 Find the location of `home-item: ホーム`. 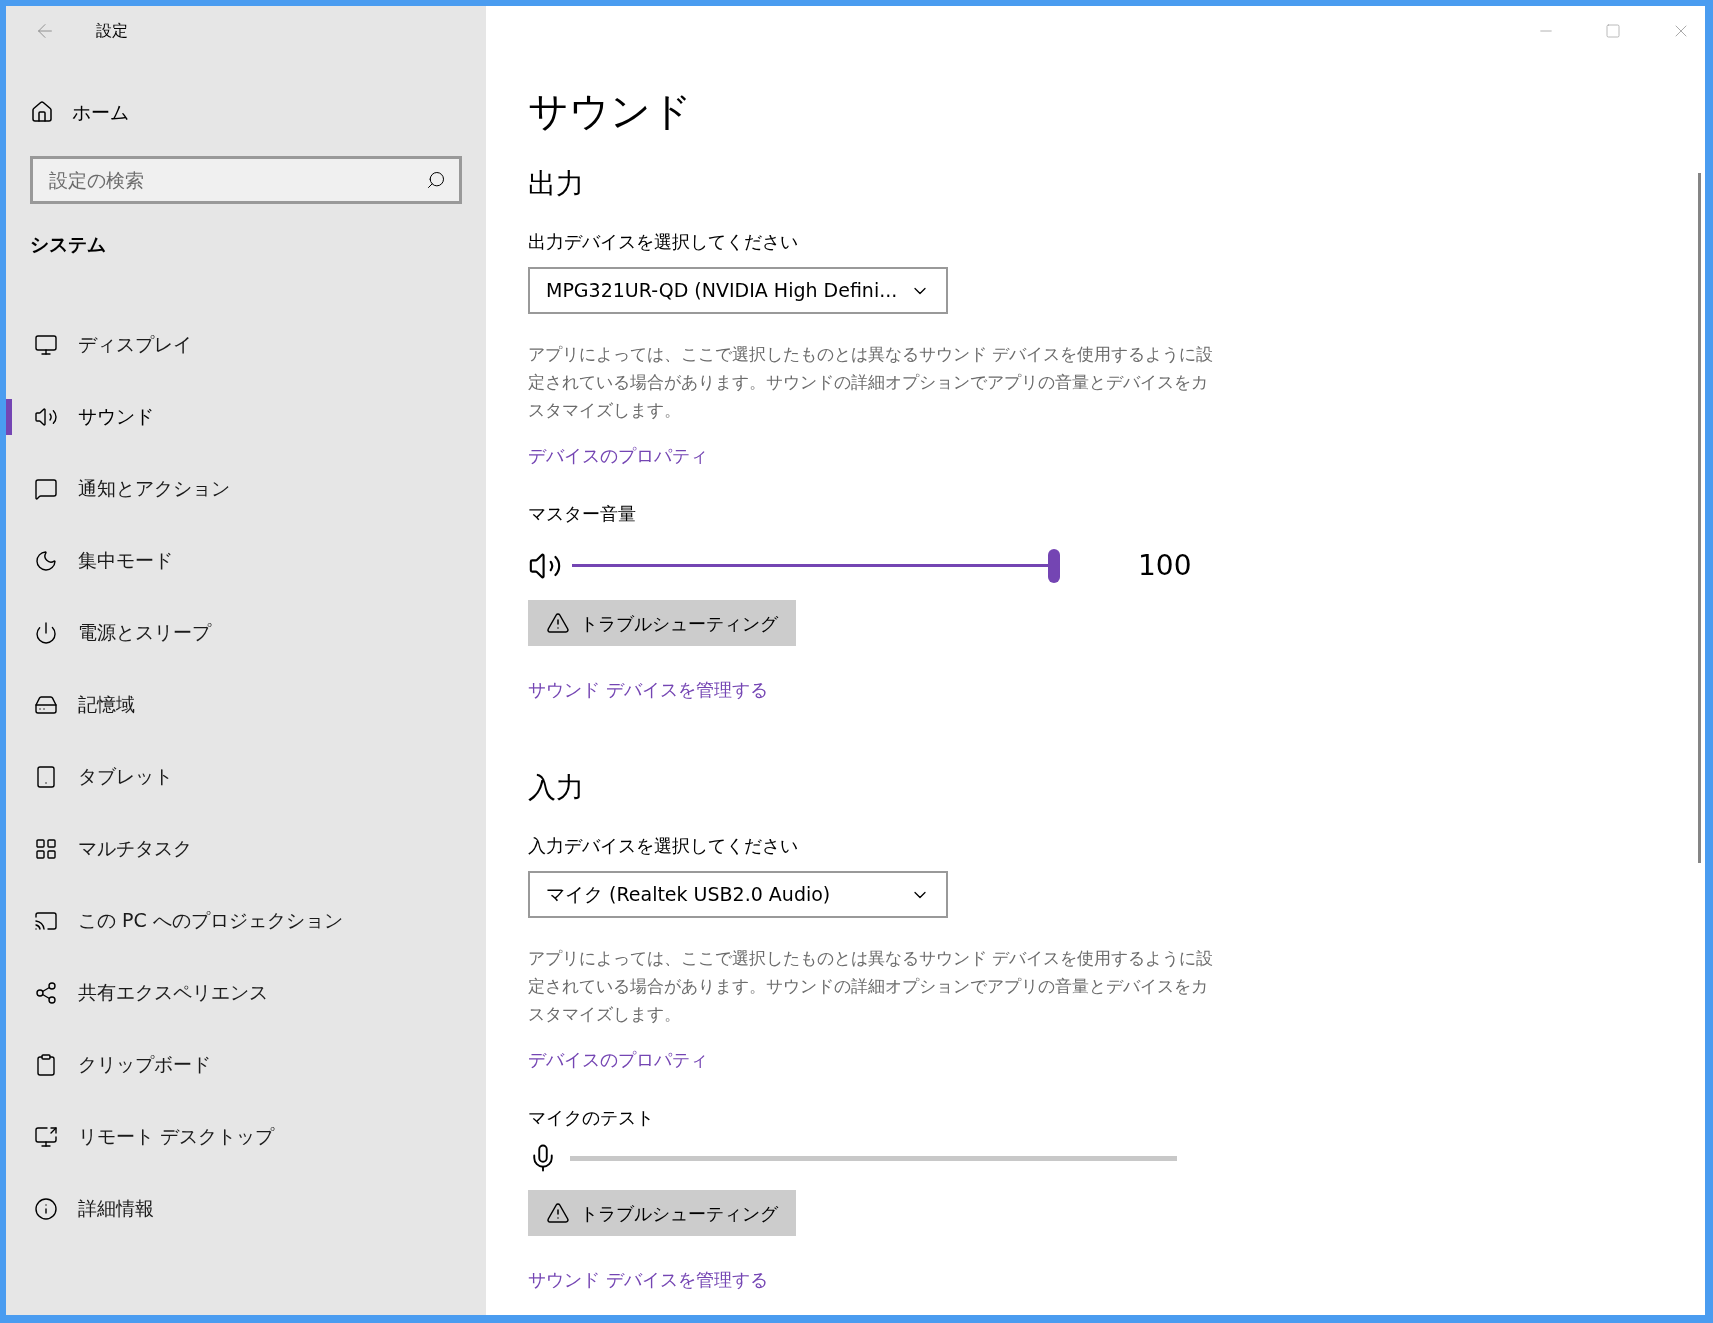

home-item: ホーム is located at coordinates (246, 112).